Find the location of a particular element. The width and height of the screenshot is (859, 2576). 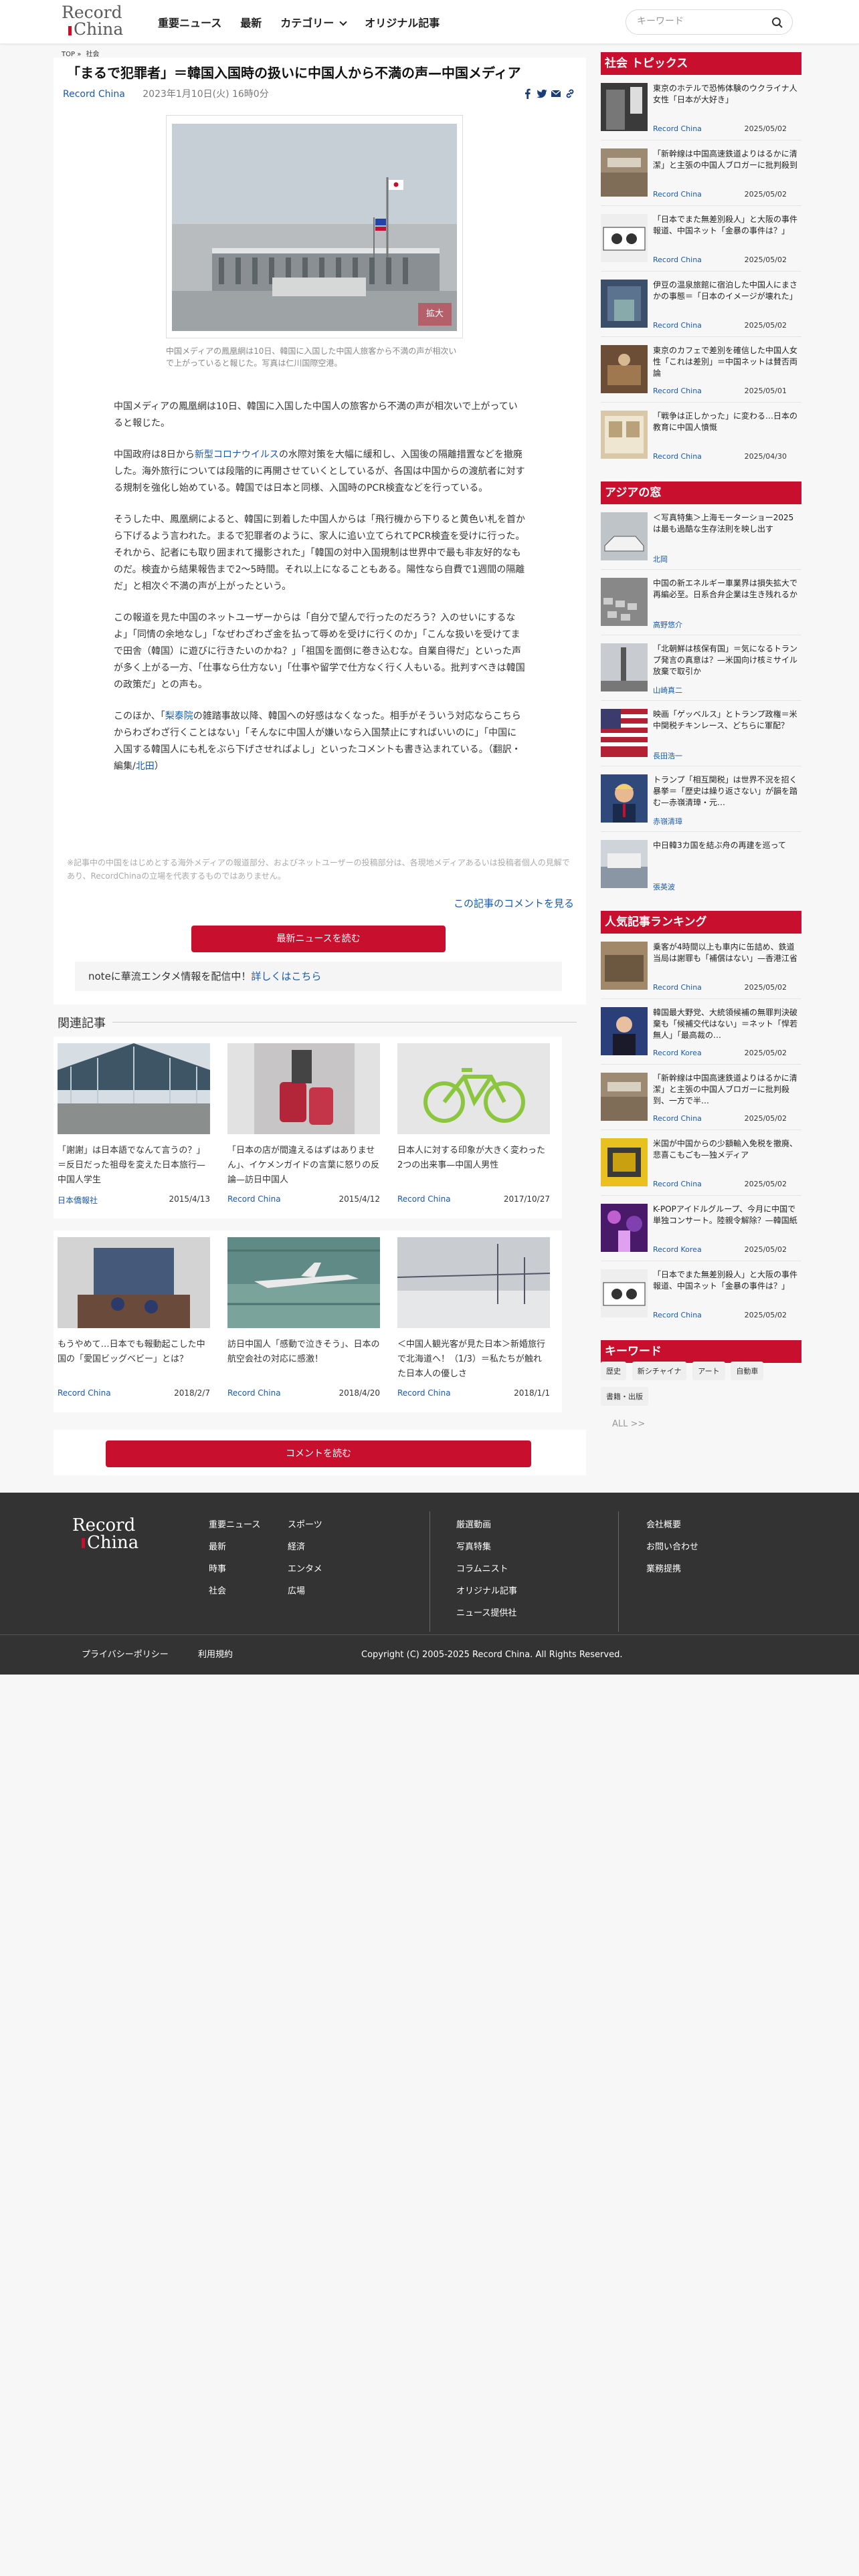

site-logo: Record China is located at coordinates (99, 22).